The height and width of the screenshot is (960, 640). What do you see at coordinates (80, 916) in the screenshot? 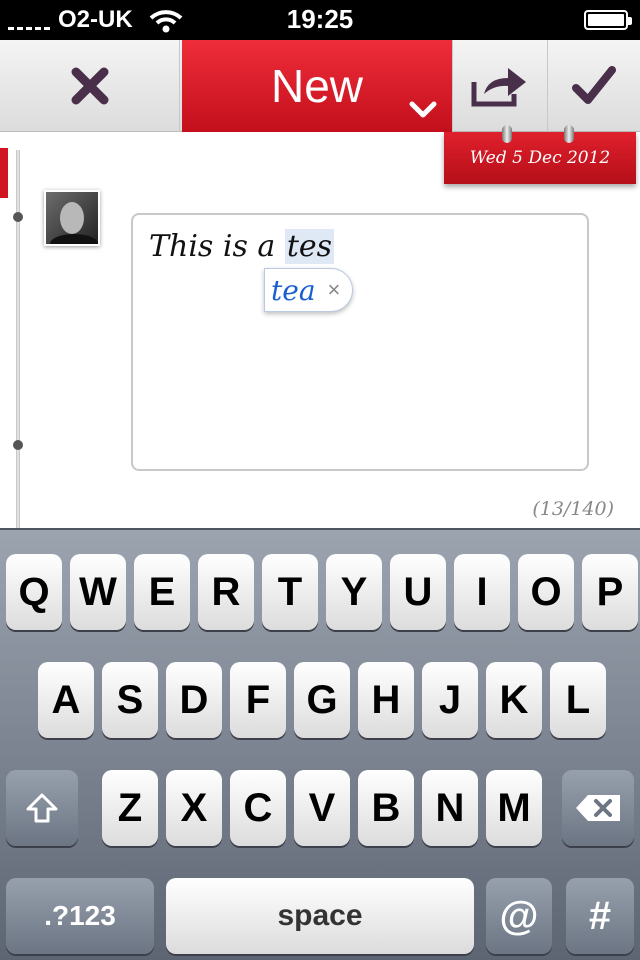
I see `numbers-key: .?123` at bounding box center [80, 916].